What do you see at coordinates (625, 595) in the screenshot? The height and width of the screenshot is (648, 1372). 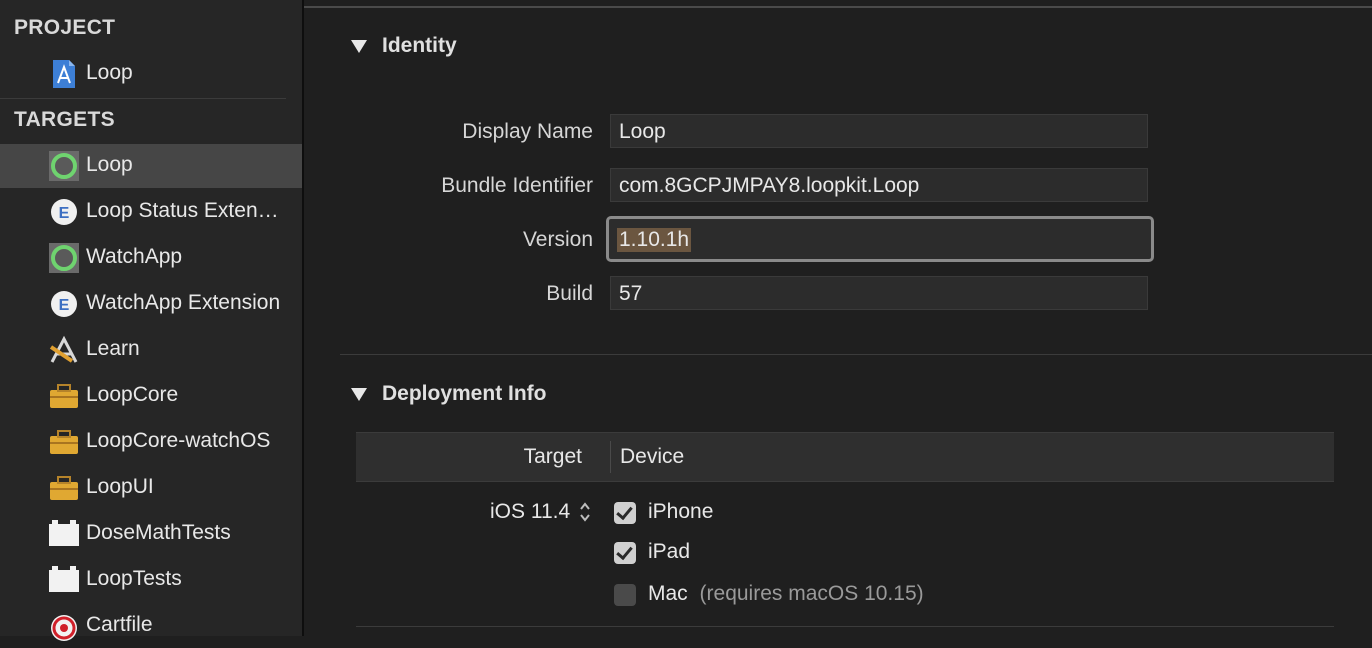 I see `mac-checkbox` at bounding box center [625, 595].